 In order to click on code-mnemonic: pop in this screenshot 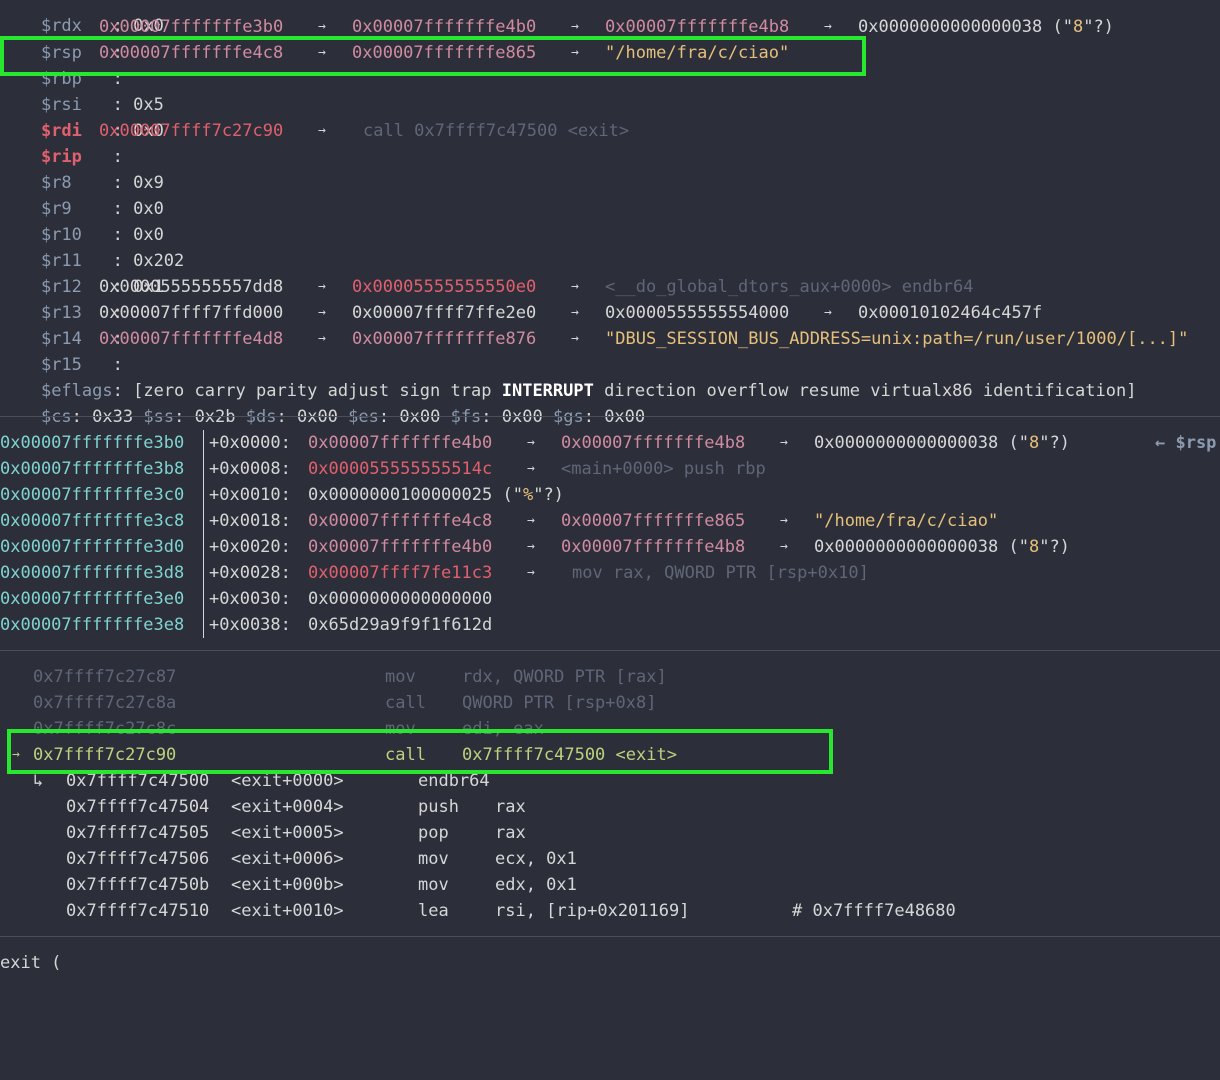, I will do `click(433, 833)`.